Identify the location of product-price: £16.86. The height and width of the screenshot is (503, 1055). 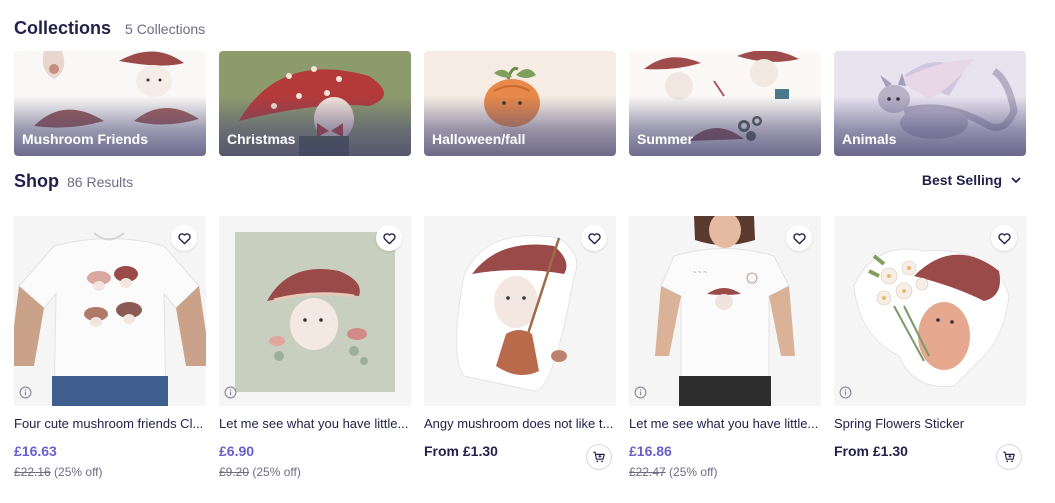
(650, 451).